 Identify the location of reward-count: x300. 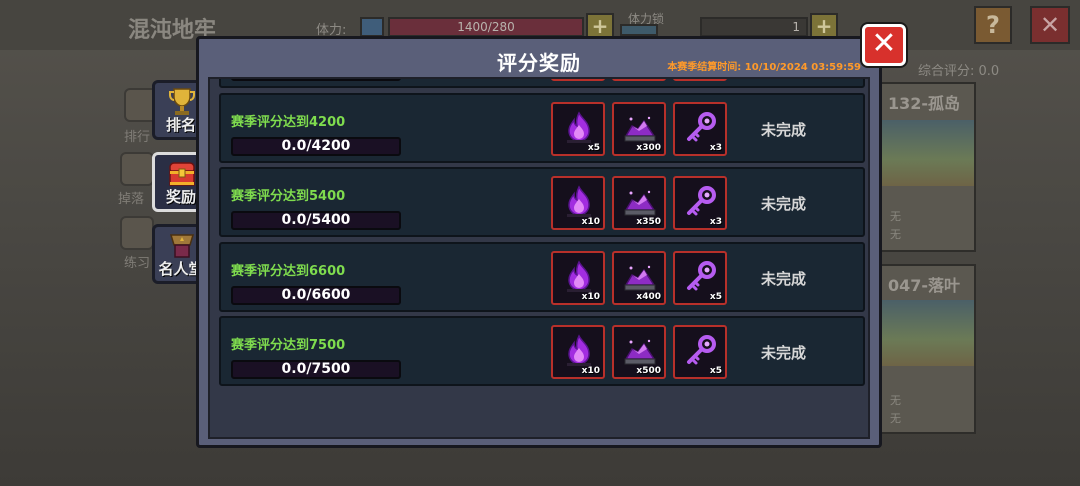
(648, 147).